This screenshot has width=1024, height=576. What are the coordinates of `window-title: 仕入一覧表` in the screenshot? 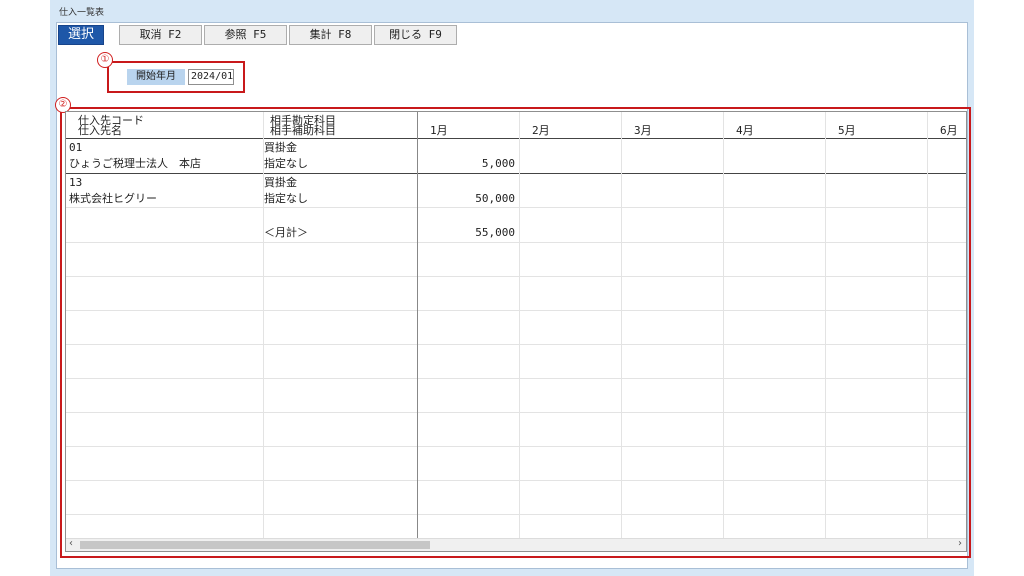 It's located at (82, 13).